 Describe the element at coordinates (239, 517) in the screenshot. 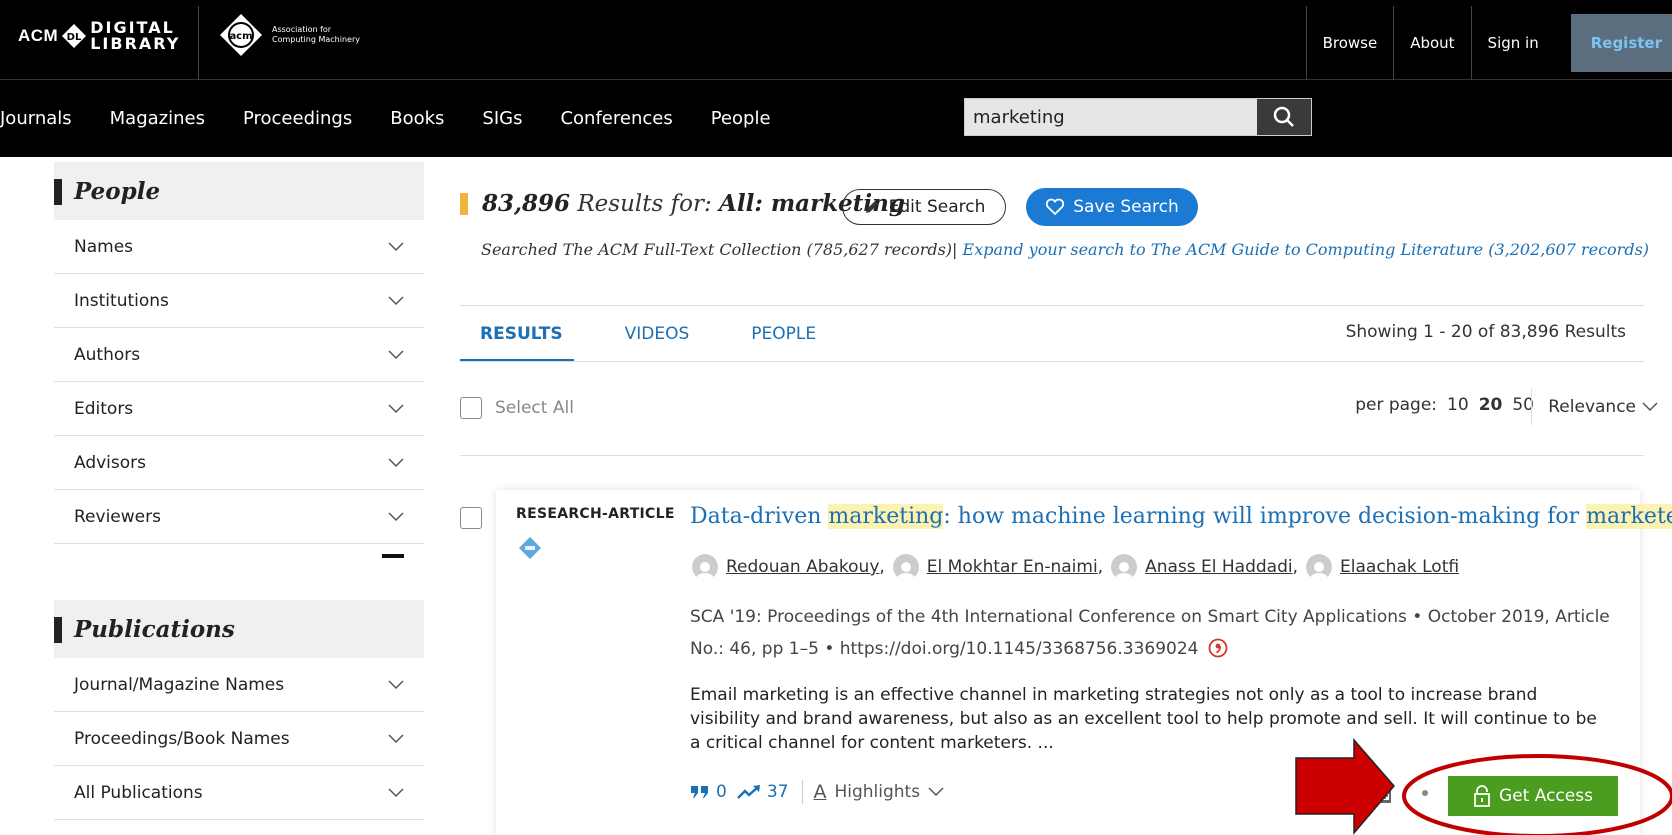

I see `filter-reviewers: Reviewers` at that location.